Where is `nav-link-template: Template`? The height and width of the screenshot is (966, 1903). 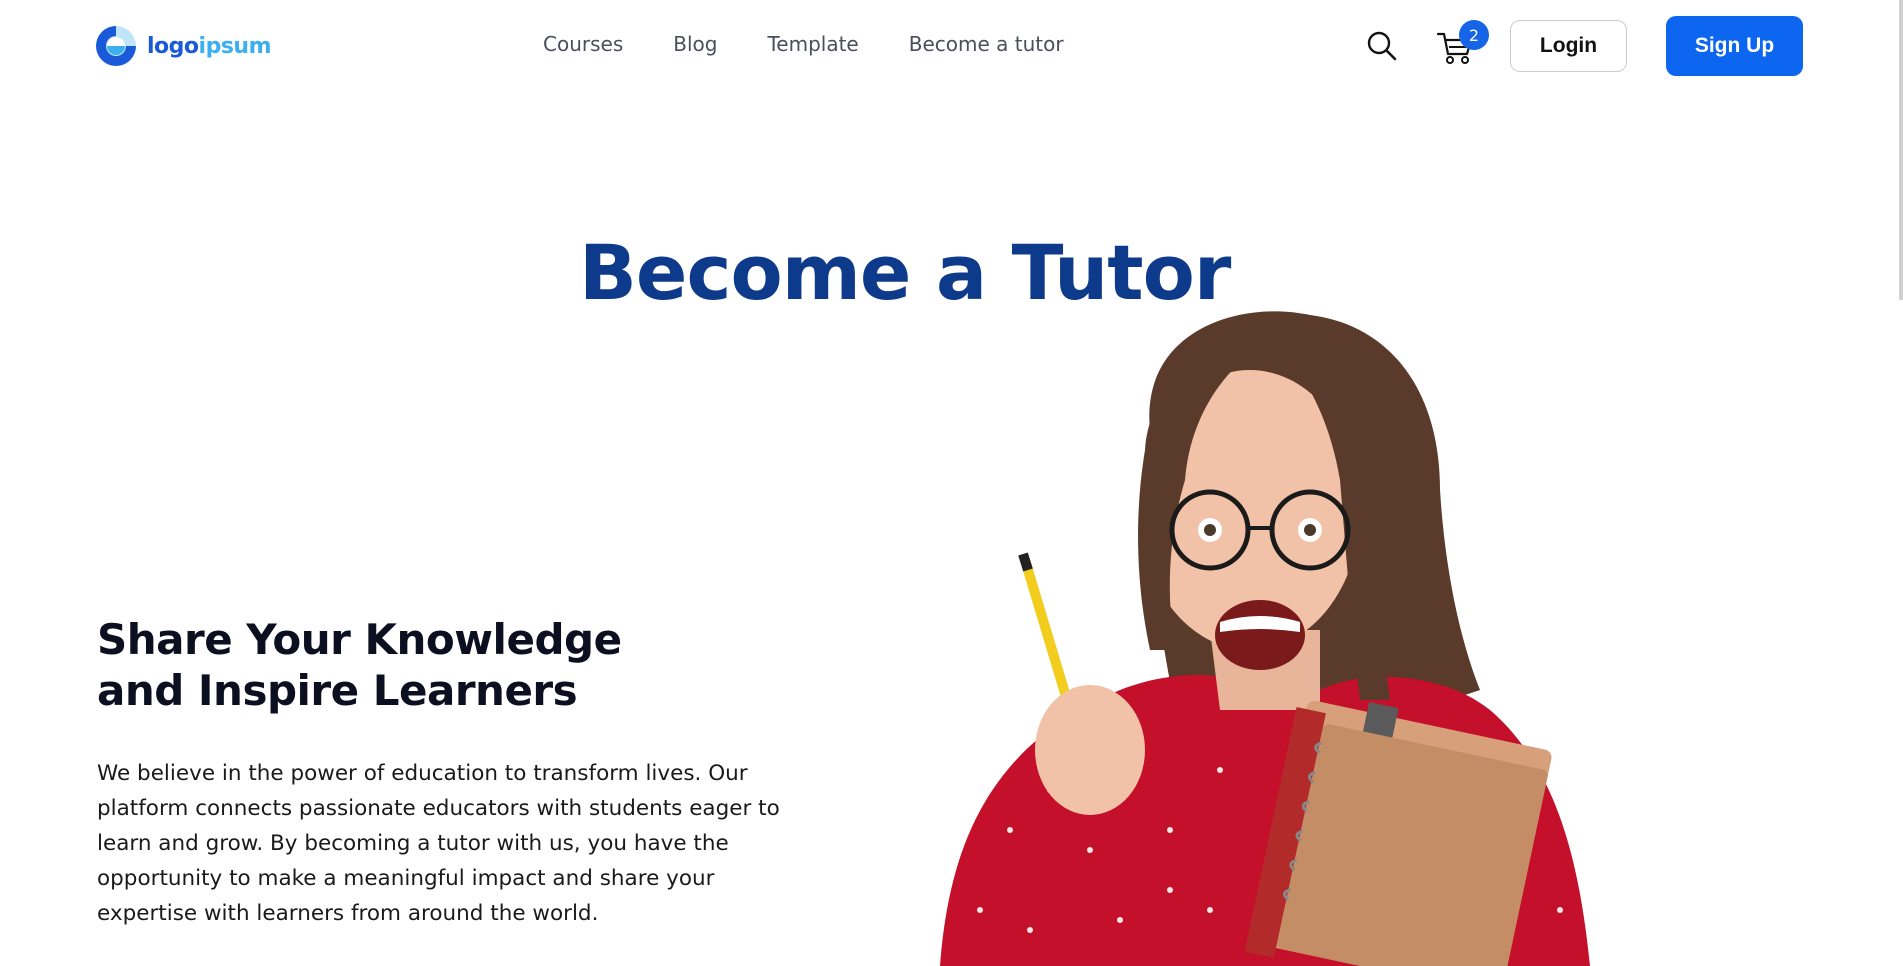 nav-link-template: Template is located at coordinates (812, 44).